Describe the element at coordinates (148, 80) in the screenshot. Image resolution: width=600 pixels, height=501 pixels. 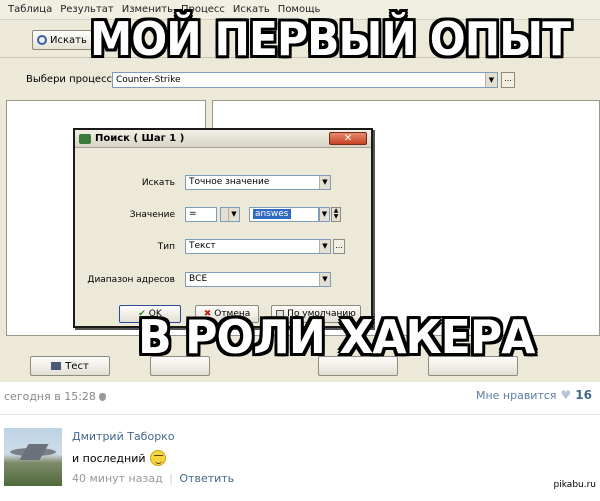
I see `process-value: Counter-Strike` at that location.